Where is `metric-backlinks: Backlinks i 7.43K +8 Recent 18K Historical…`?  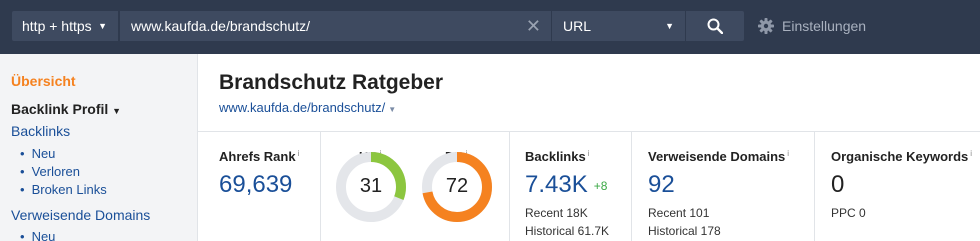
metric-backlinks: Backlinks i 7.43K +8 Recent 18K Historical… is located at coordinates (571, 186).